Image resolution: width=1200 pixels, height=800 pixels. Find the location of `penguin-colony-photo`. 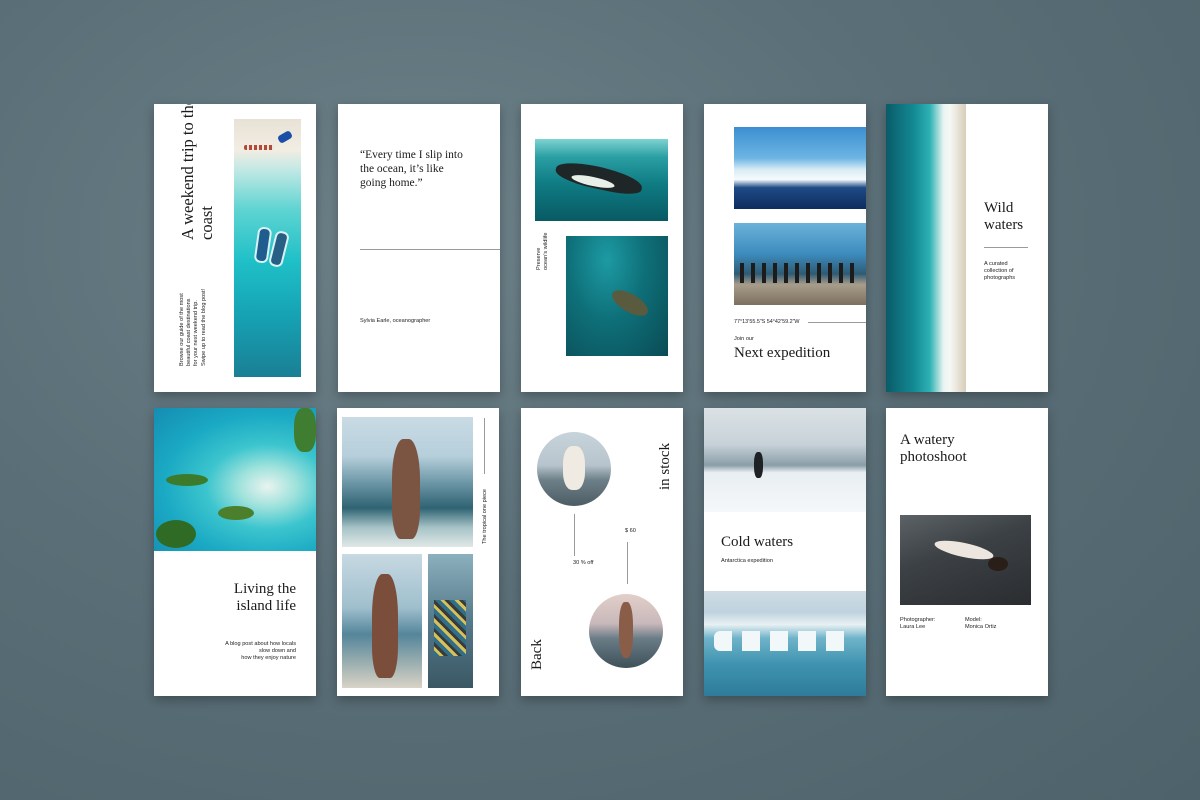

penguin-colony-photo is located at coordinates (800, 264).